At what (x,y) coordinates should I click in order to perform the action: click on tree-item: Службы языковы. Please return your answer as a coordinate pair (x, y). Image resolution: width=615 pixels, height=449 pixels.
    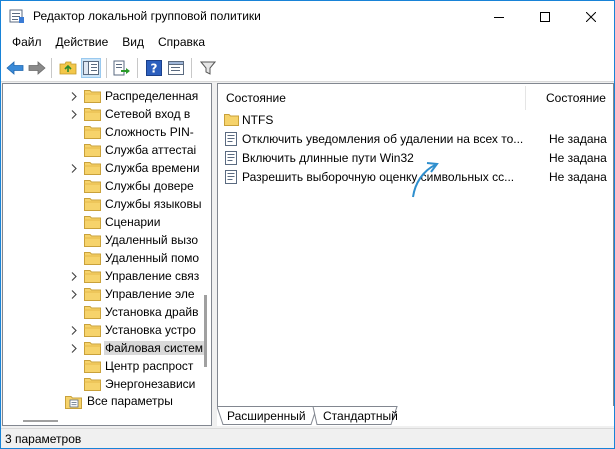
    Looking at the image, I should click on (103, 204).